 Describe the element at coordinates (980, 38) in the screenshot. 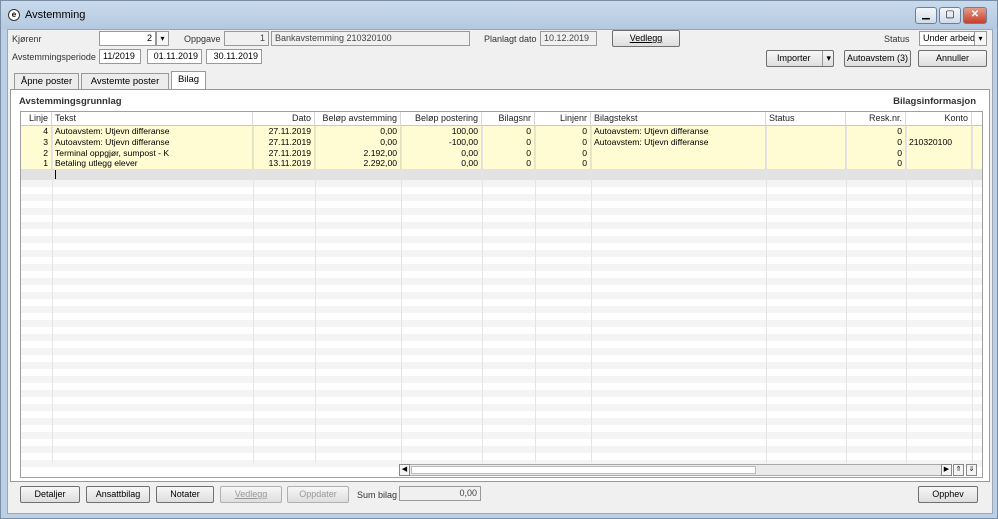

I see `status-dropdown-icon: ▾` at that location.